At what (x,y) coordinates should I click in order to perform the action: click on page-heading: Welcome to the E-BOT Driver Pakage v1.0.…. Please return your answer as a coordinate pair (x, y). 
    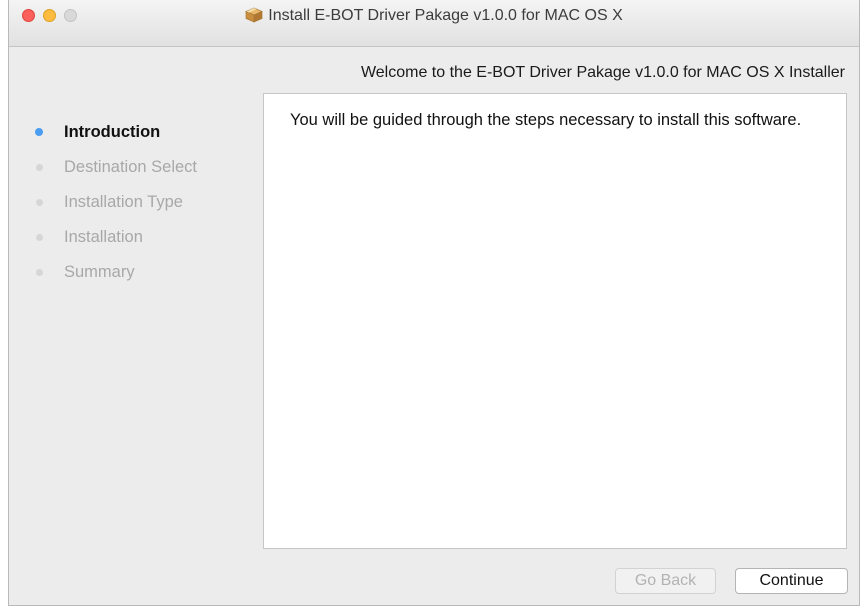
    Looking at the image, I should click on (602, 72).